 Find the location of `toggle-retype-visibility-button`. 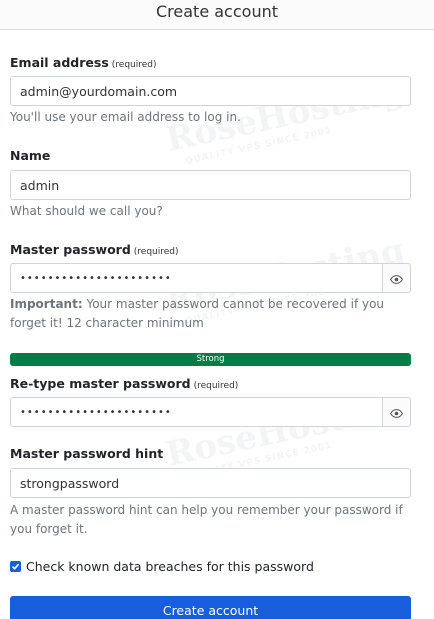

toggle-retype-visibility-button is located at coordinates (396, 412).